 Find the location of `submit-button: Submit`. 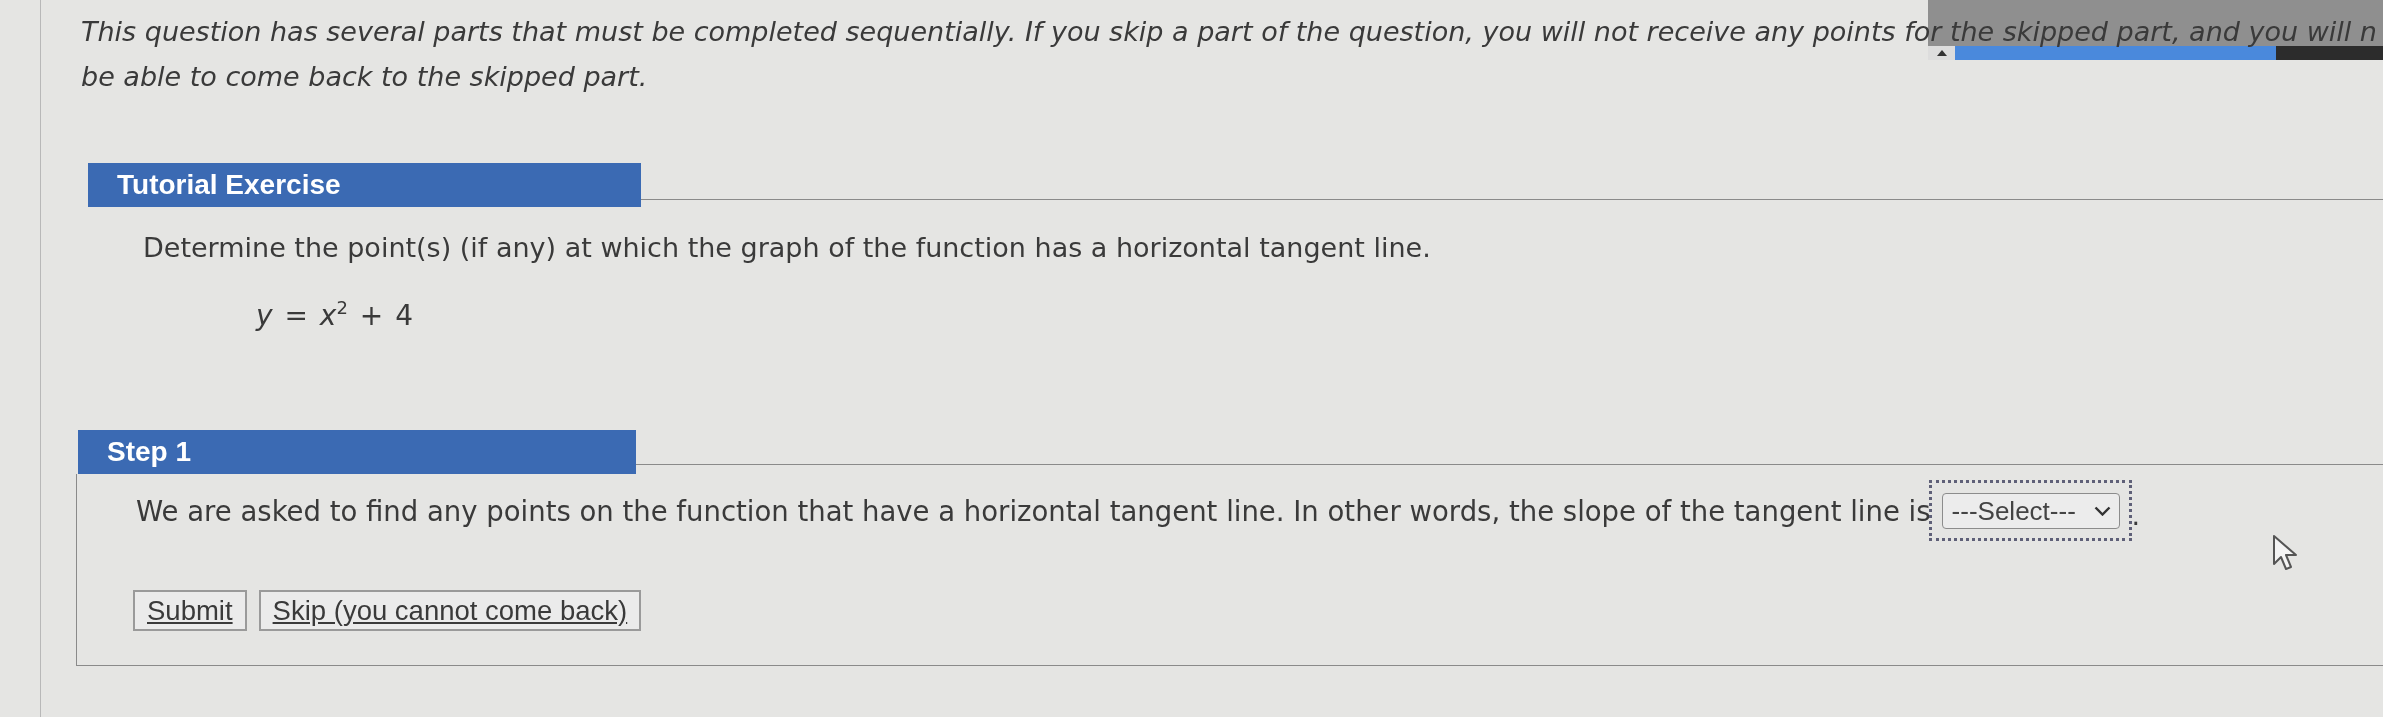

submit-button: Submit is located at coordinates (190, 610).